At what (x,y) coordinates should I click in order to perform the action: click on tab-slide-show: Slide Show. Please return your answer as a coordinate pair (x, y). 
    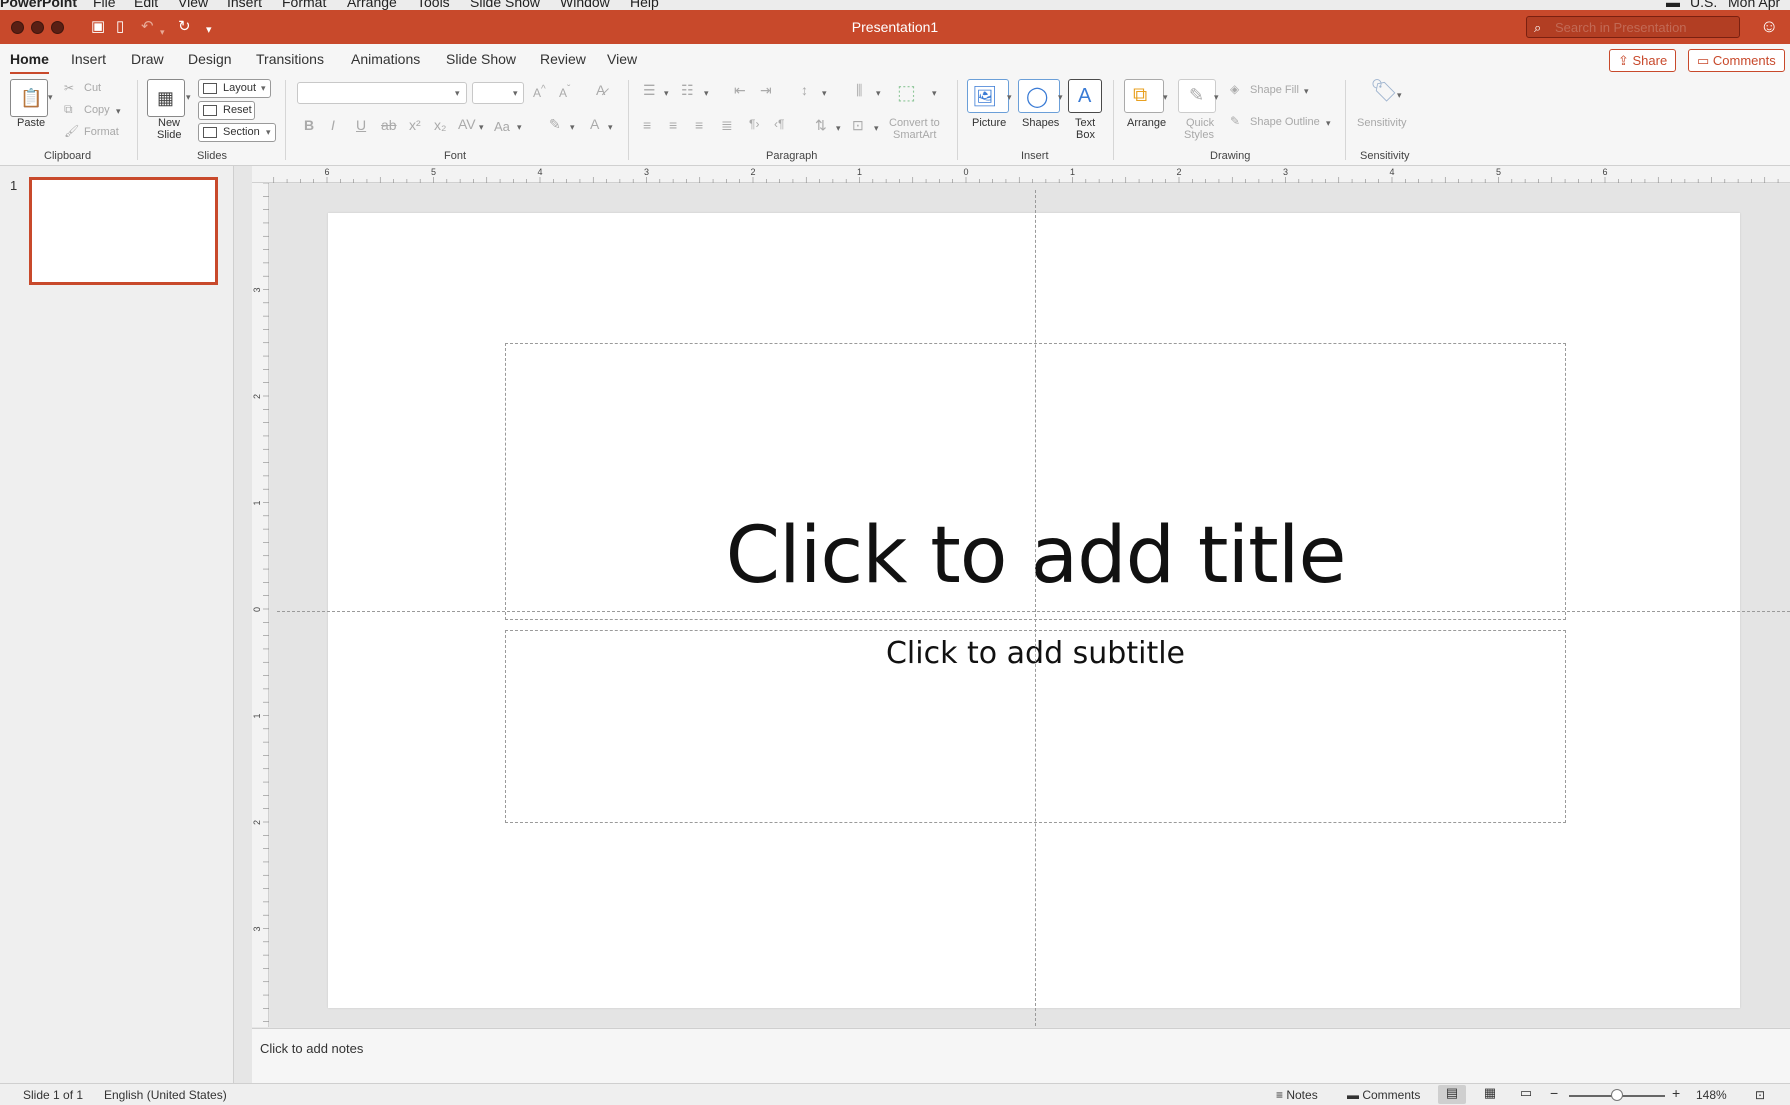
    Looking at the image, I should click on (481, 59).